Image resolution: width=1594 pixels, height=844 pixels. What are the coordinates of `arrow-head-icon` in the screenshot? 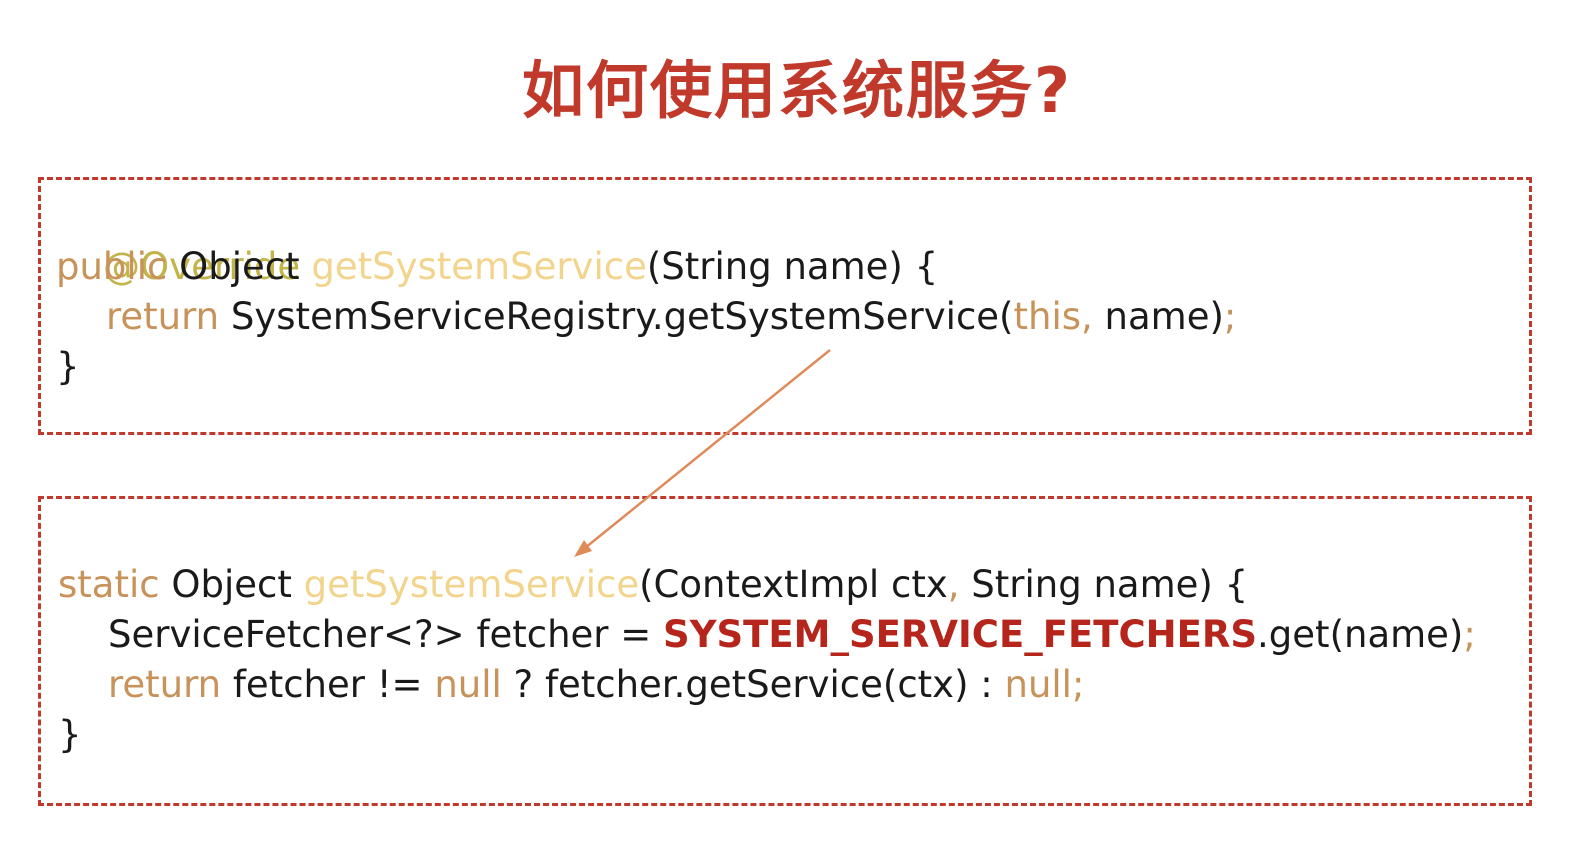 It's located at (583, 548).